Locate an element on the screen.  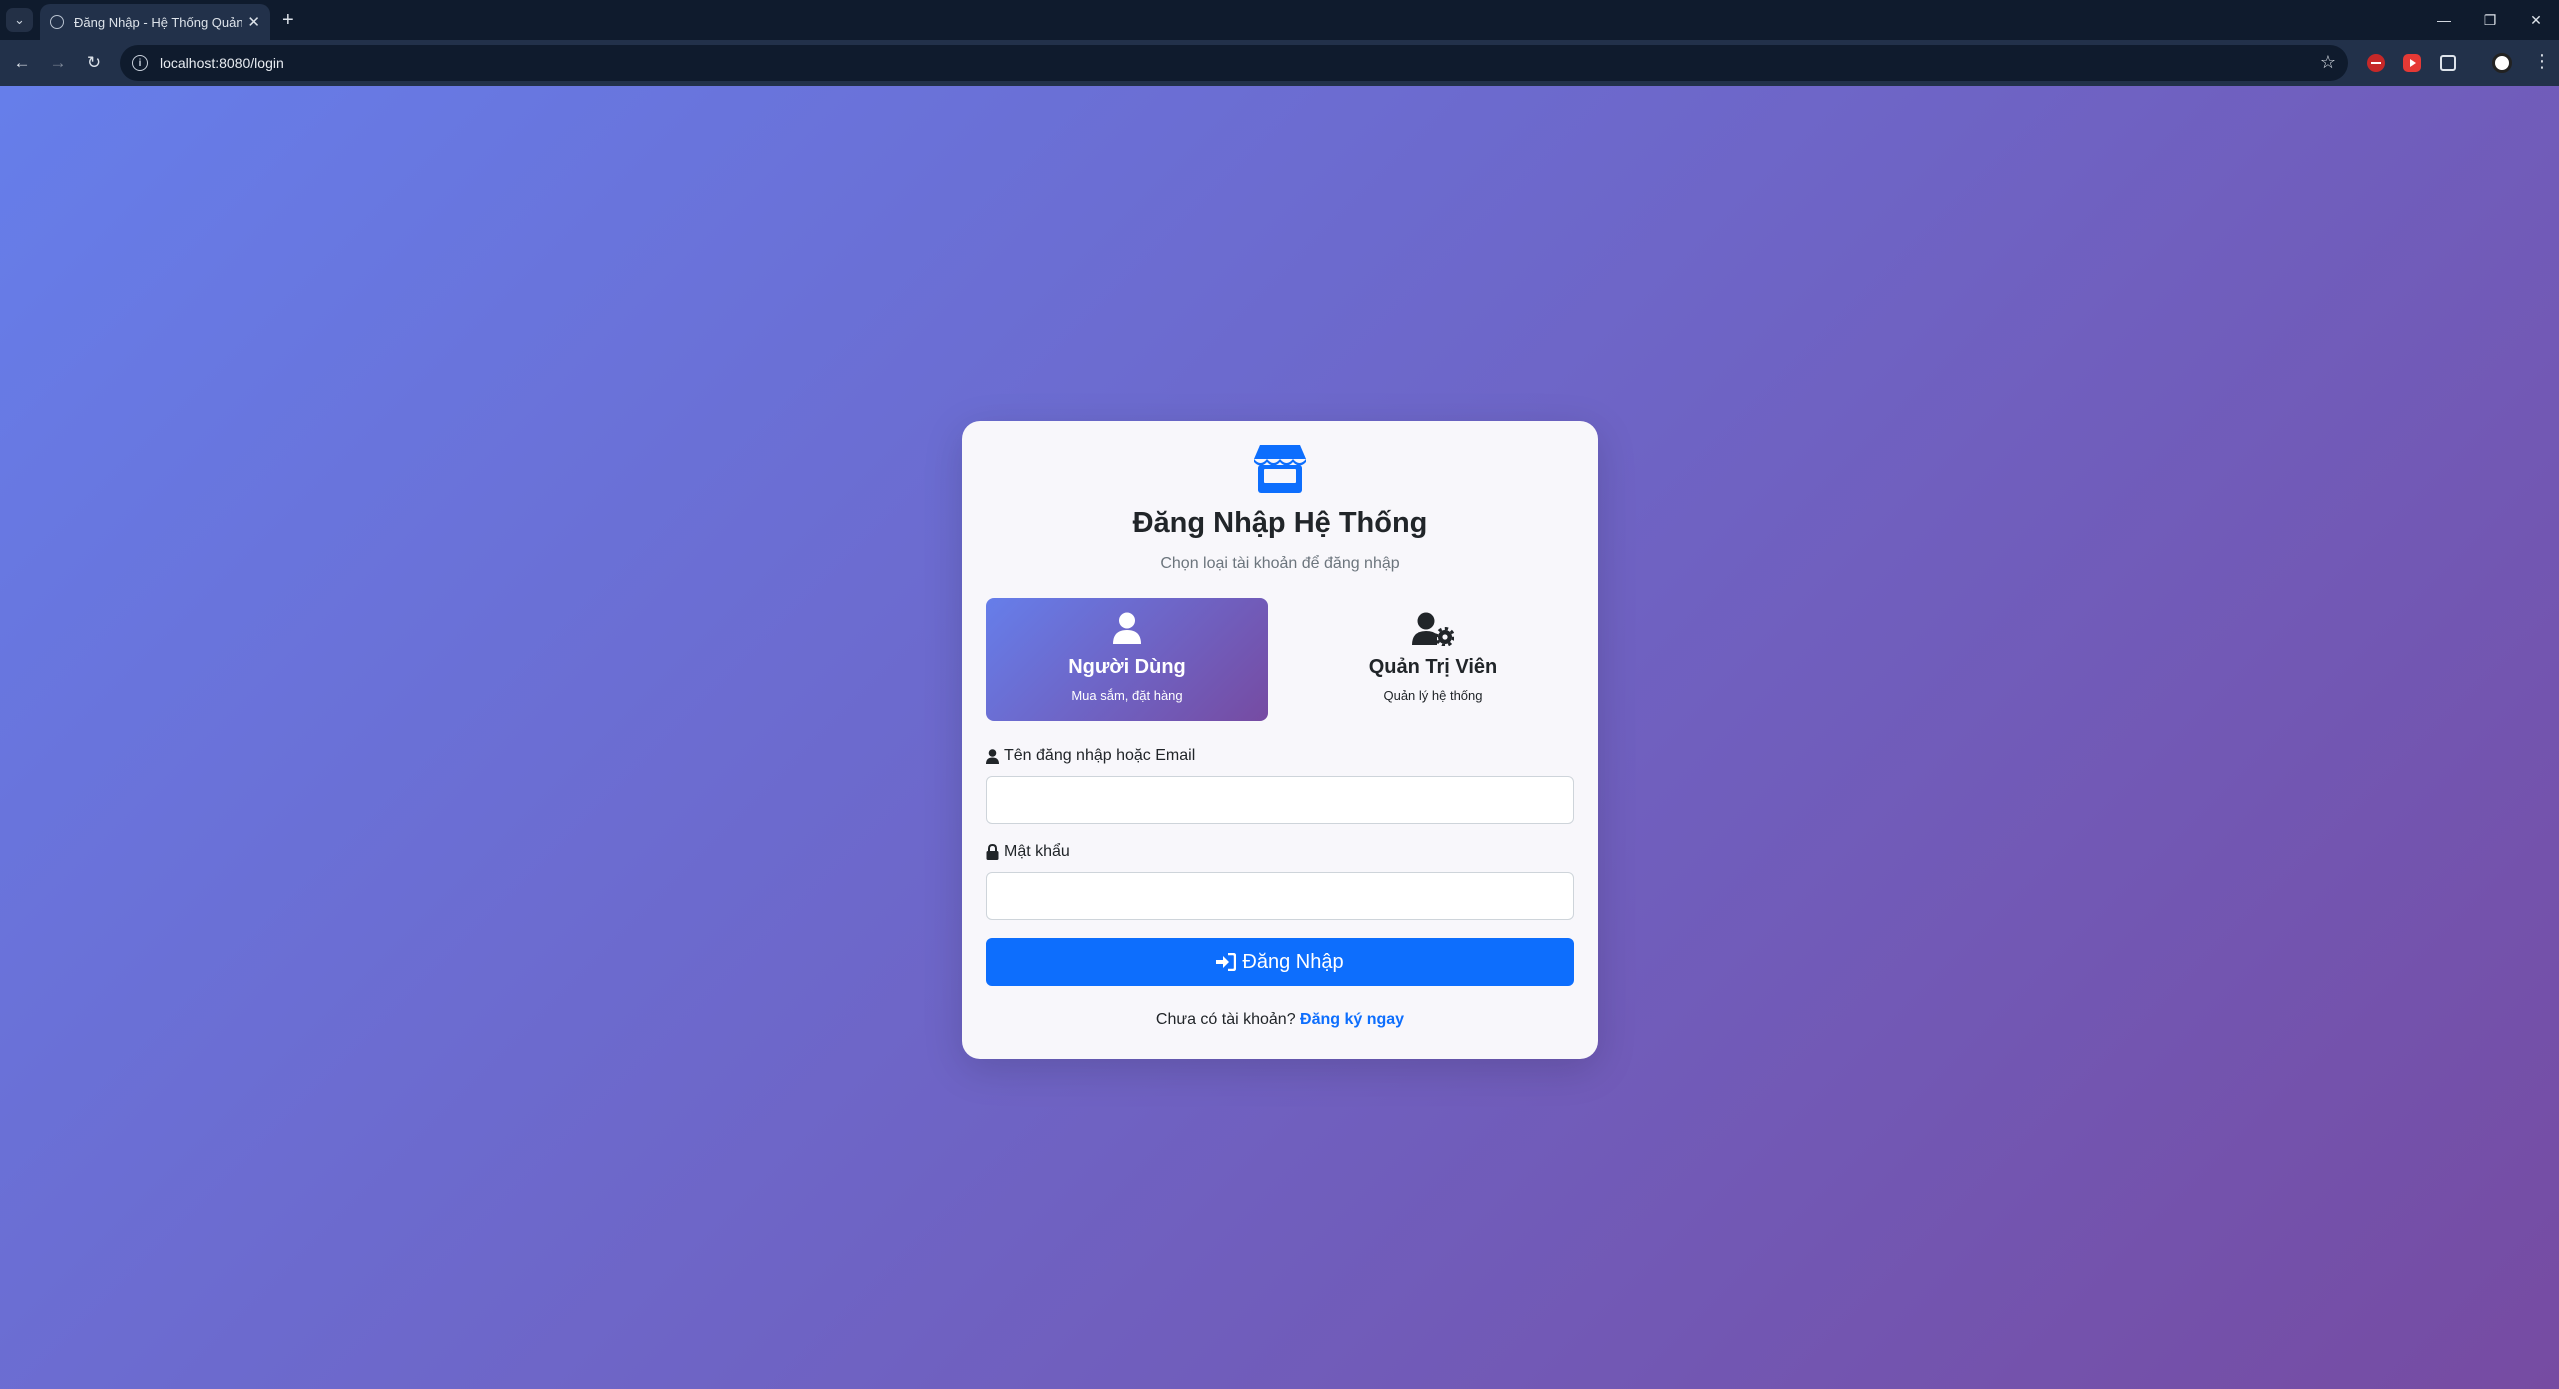
role-name-user: Người Dùng is located at coordinates (1127, 667).